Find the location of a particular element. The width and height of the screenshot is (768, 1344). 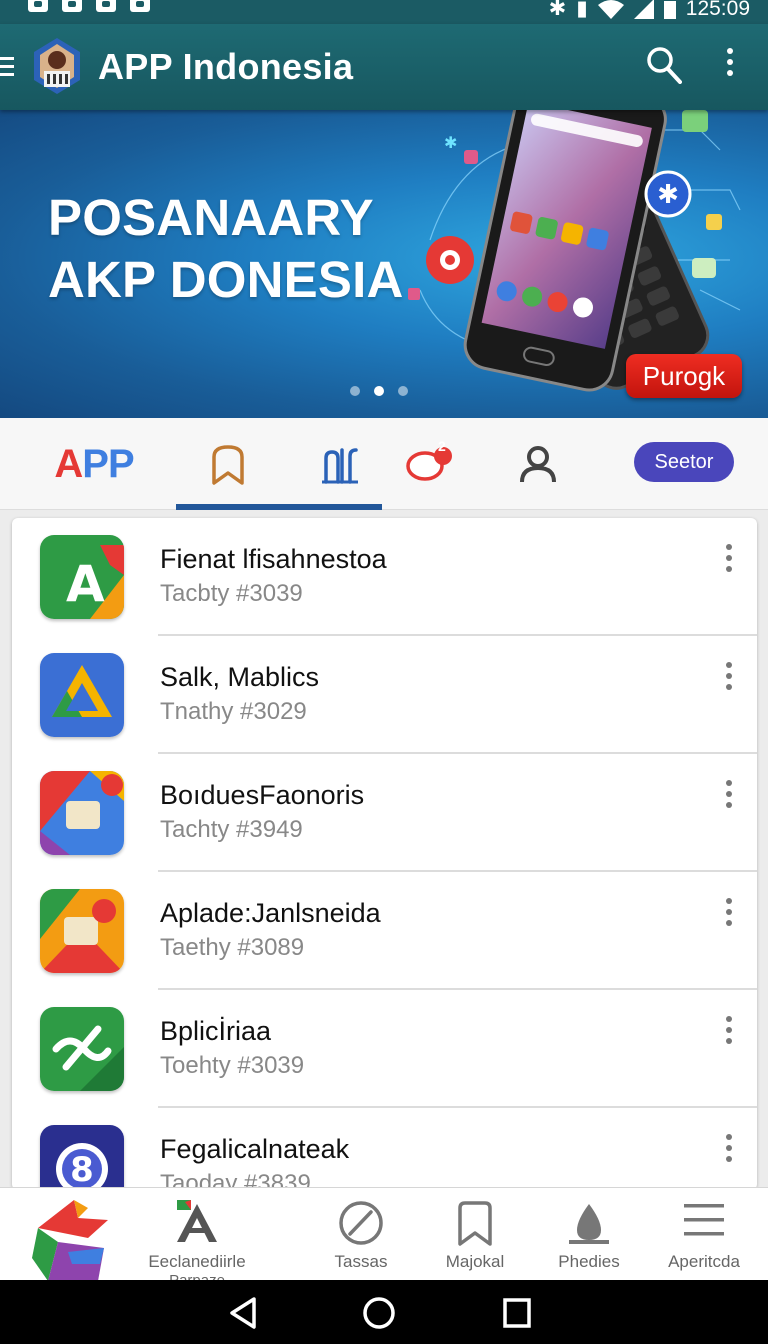

nav-label: Tassas is located at coordinates (361, 1261).